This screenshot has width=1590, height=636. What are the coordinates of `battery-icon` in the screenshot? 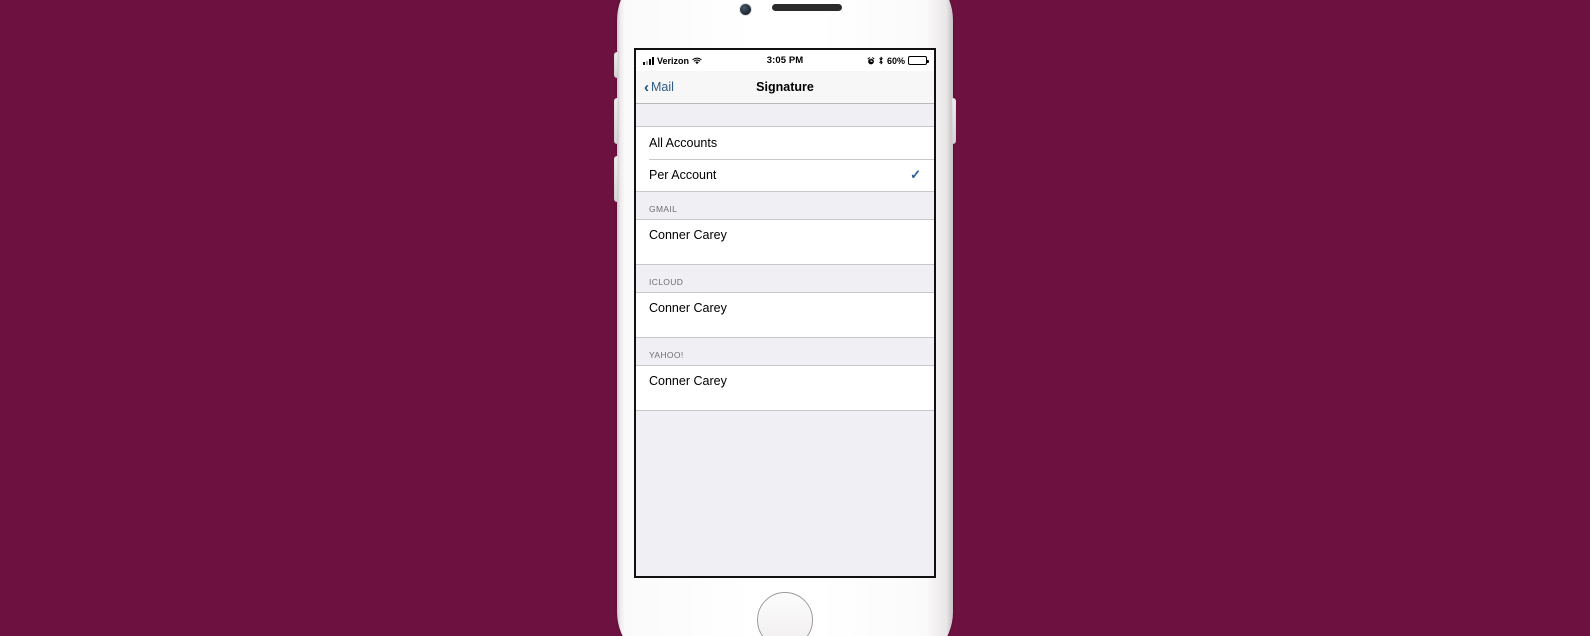 It's located at (918, 60).